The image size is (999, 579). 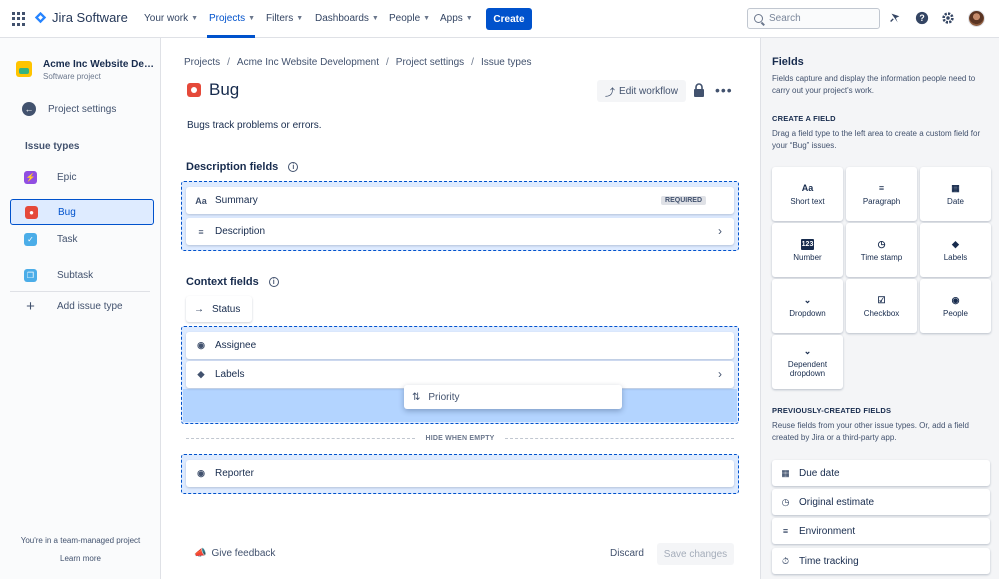 I want to click on fields-panel-title: Fields, so click(x=788, y=62).